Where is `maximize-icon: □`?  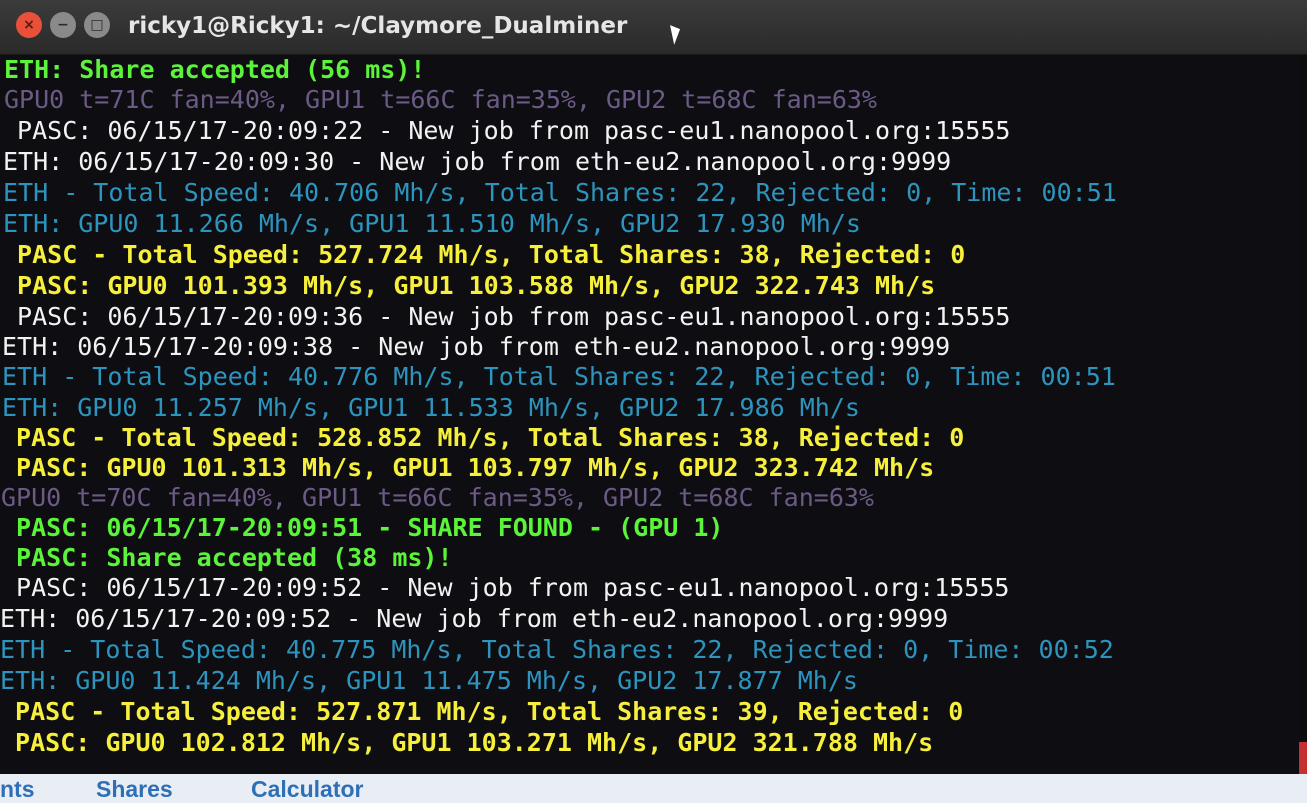
maximize-icon: □ is located at coordinates (97, 25).